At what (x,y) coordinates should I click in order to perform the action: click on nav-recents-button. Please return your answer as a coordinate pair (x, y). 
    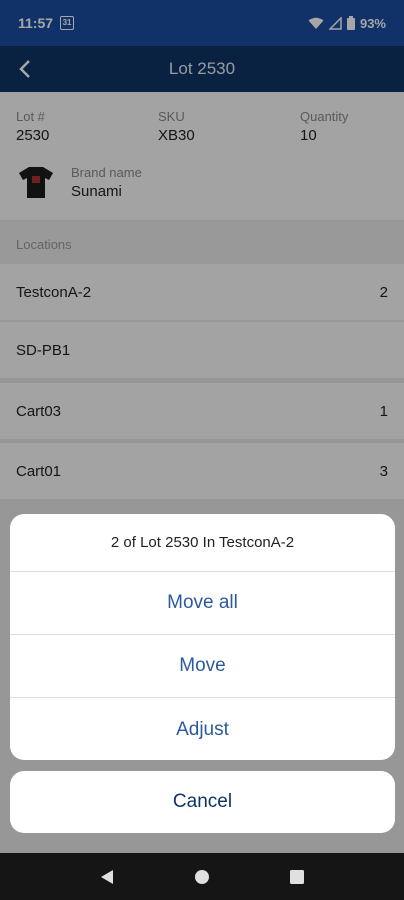
    Looking at the image, I should click on (297, 877).